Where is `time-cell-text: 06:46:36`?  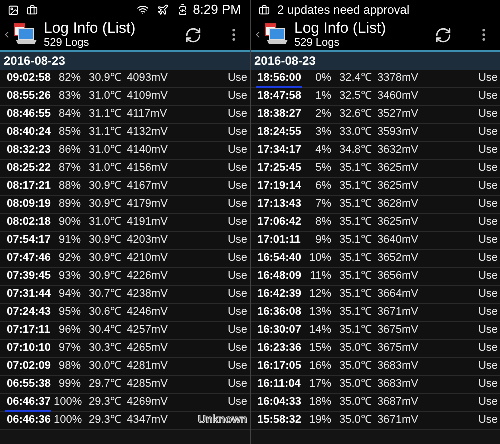 time-cell-text: 06:46:36 is located at coordinates (29, 420).